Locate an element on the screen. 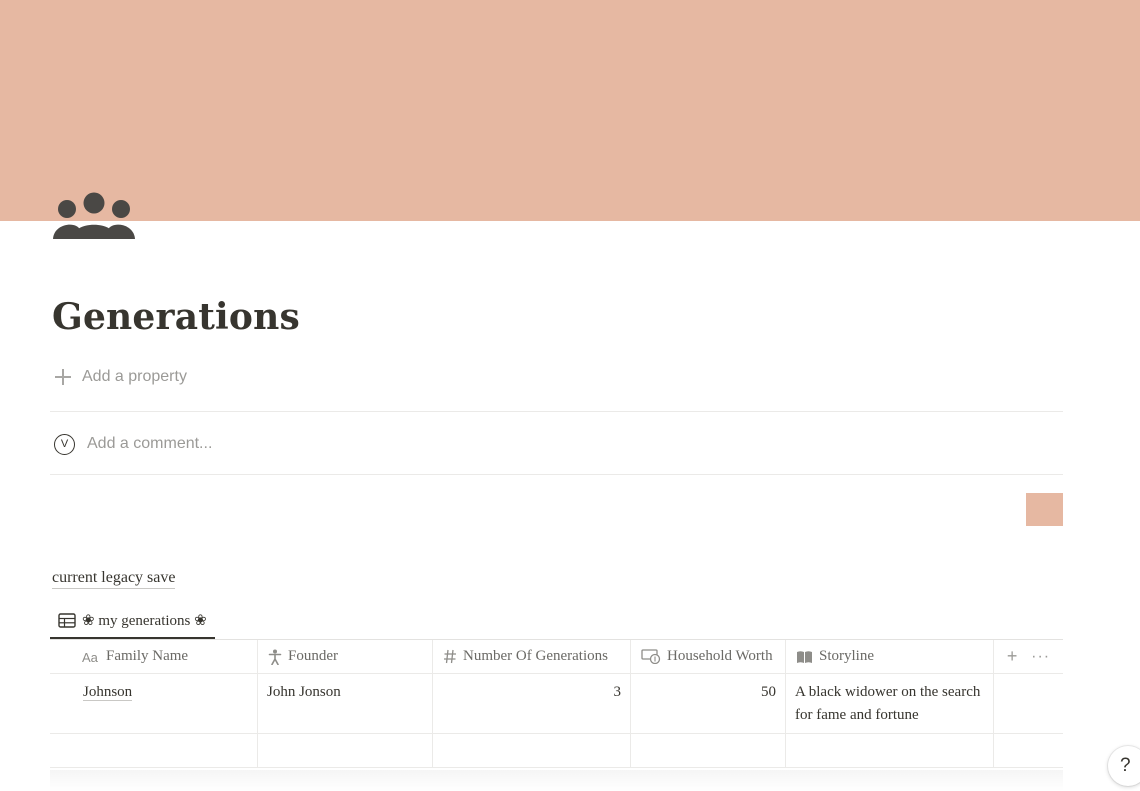 Image resolution: width=1140 pixels, height=791 pixels. color-block is located at coordinates (1044, 509).